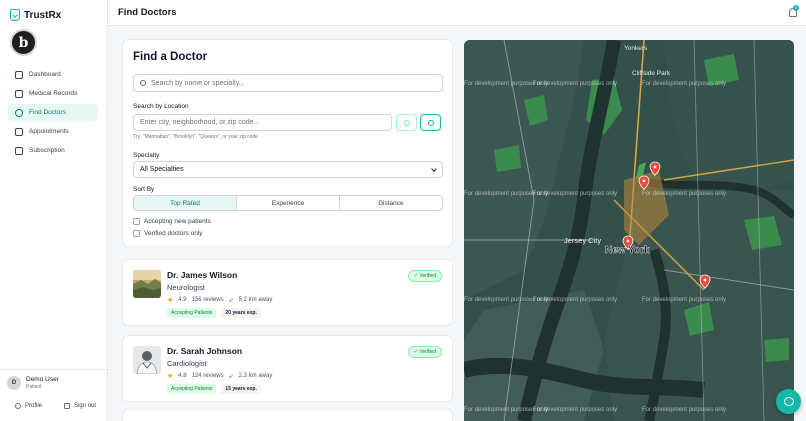  Describe the element at coordinates (49, 131) in the screenshot. I see `sidebar-item-label: Appointments` at that location.